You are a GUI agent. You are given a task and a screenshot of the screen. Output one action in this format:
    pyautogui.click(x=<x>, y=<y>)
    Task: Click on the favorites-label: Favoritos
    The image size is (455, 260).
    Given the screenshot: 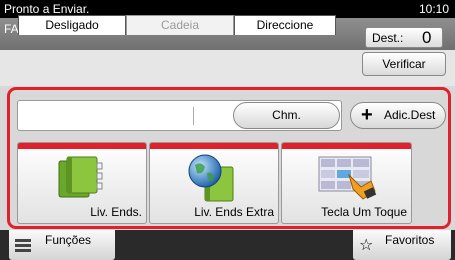 What is the action you would take?
    pyautogui.click(x=410, y=240)
    